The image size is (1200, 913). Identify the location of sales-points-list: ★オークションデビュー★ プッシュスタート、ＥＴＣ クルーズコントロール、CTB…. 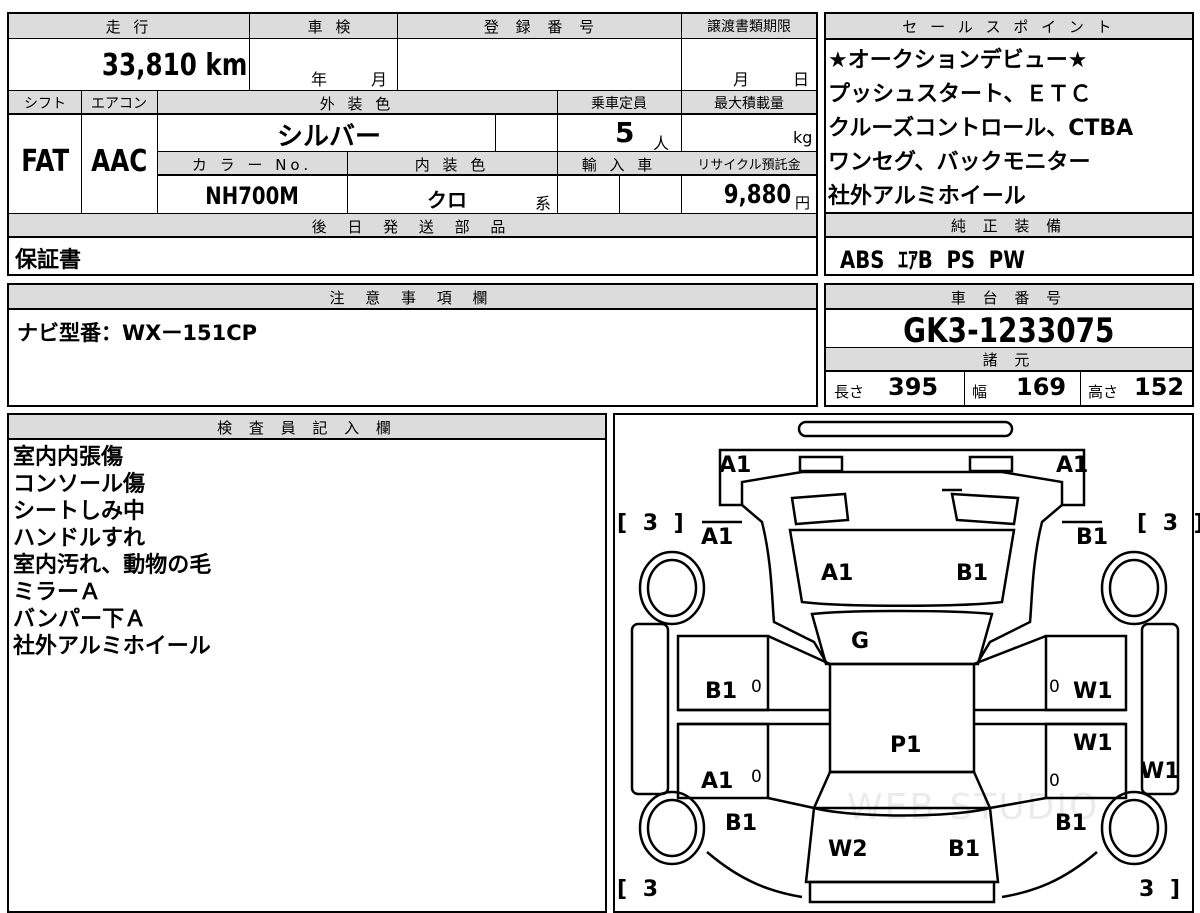
(980, 129).